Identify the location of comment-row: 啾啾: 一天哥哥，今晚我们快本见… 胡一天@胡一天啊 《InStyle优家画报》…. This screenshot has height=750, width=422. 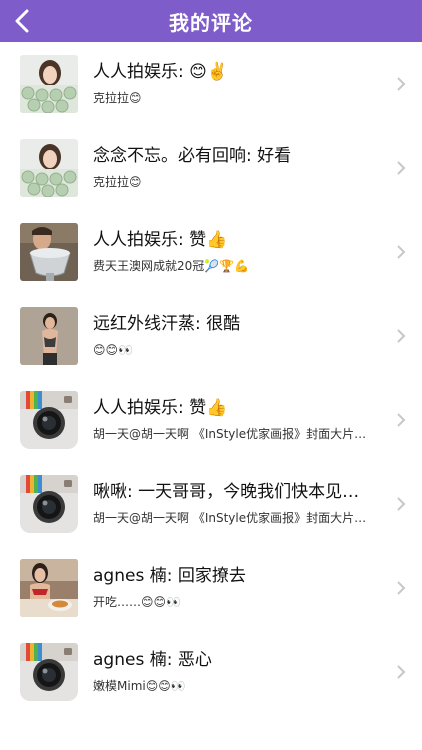
(211, 504).